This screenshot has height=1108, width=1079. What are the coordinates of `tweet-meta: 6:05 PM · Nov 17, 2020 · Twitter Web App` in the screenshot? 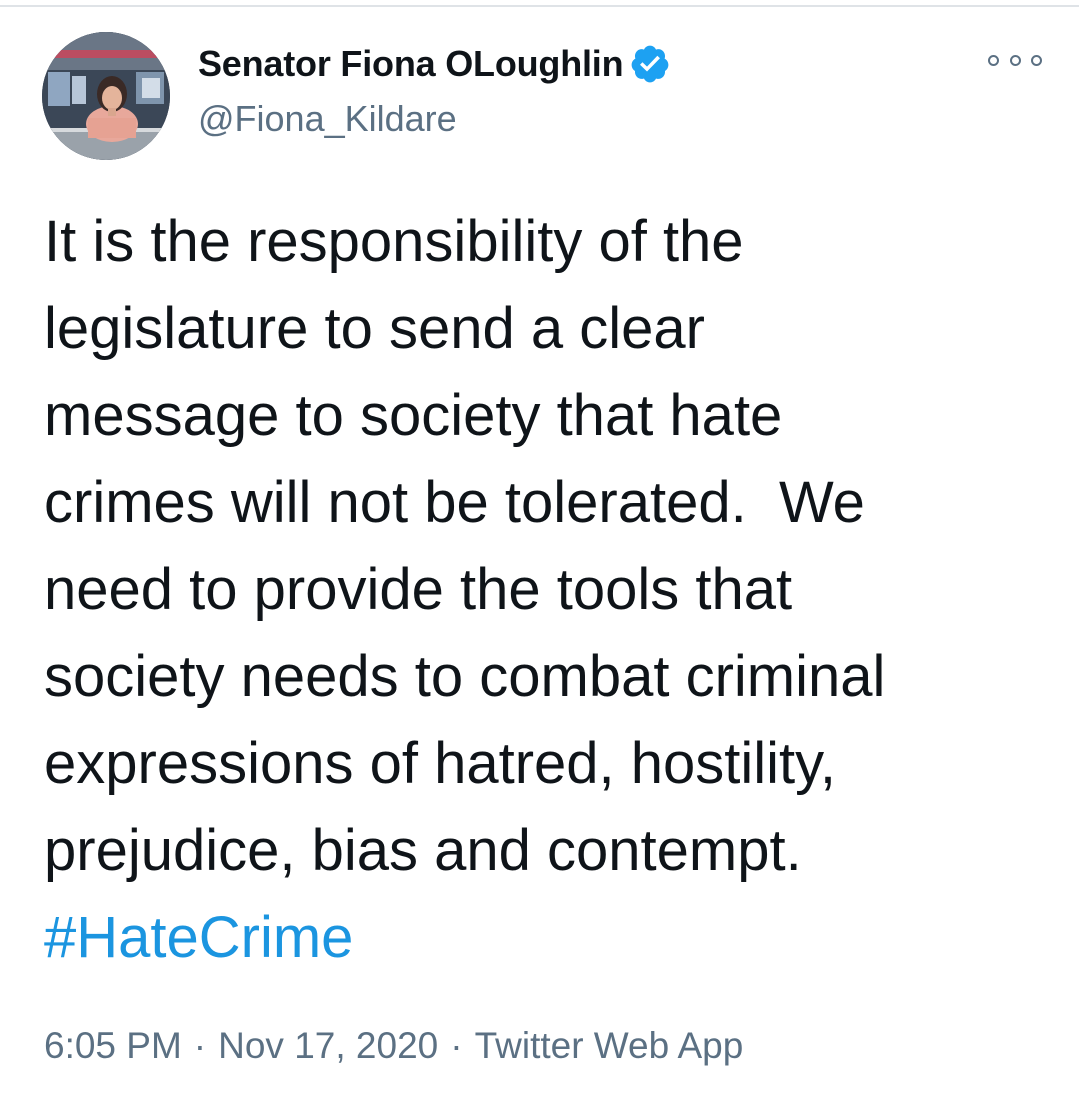 It's located at (393, 1046).